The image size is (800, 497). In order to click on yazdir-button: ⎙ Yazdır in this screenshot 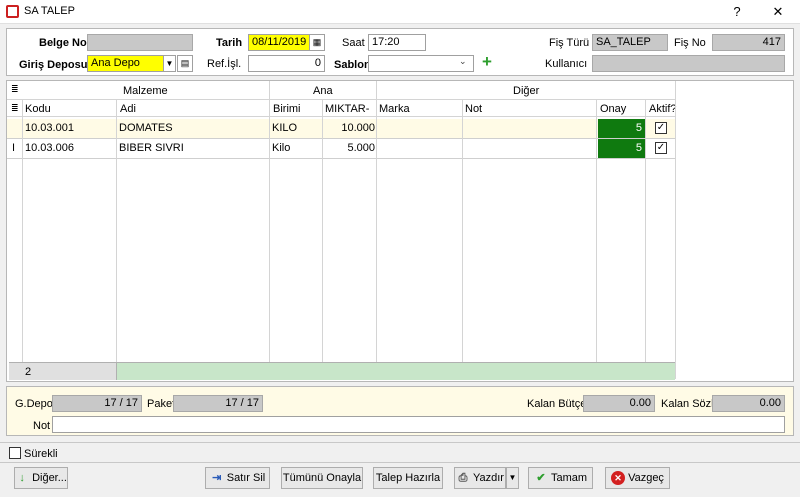, I will do `click(480, 478)`.